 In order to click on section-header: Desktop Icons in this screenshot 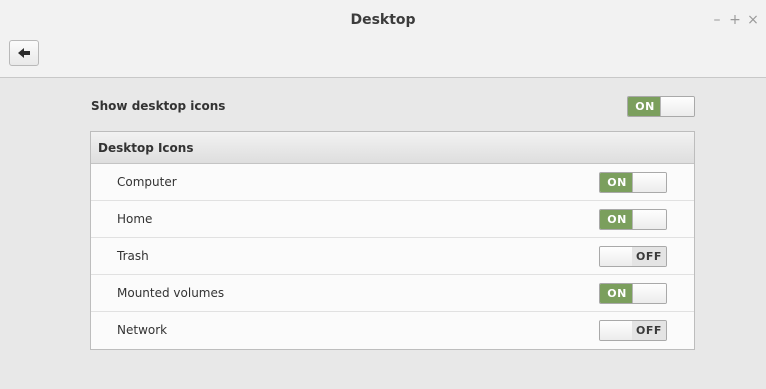, I will do `click(392, 148)`.